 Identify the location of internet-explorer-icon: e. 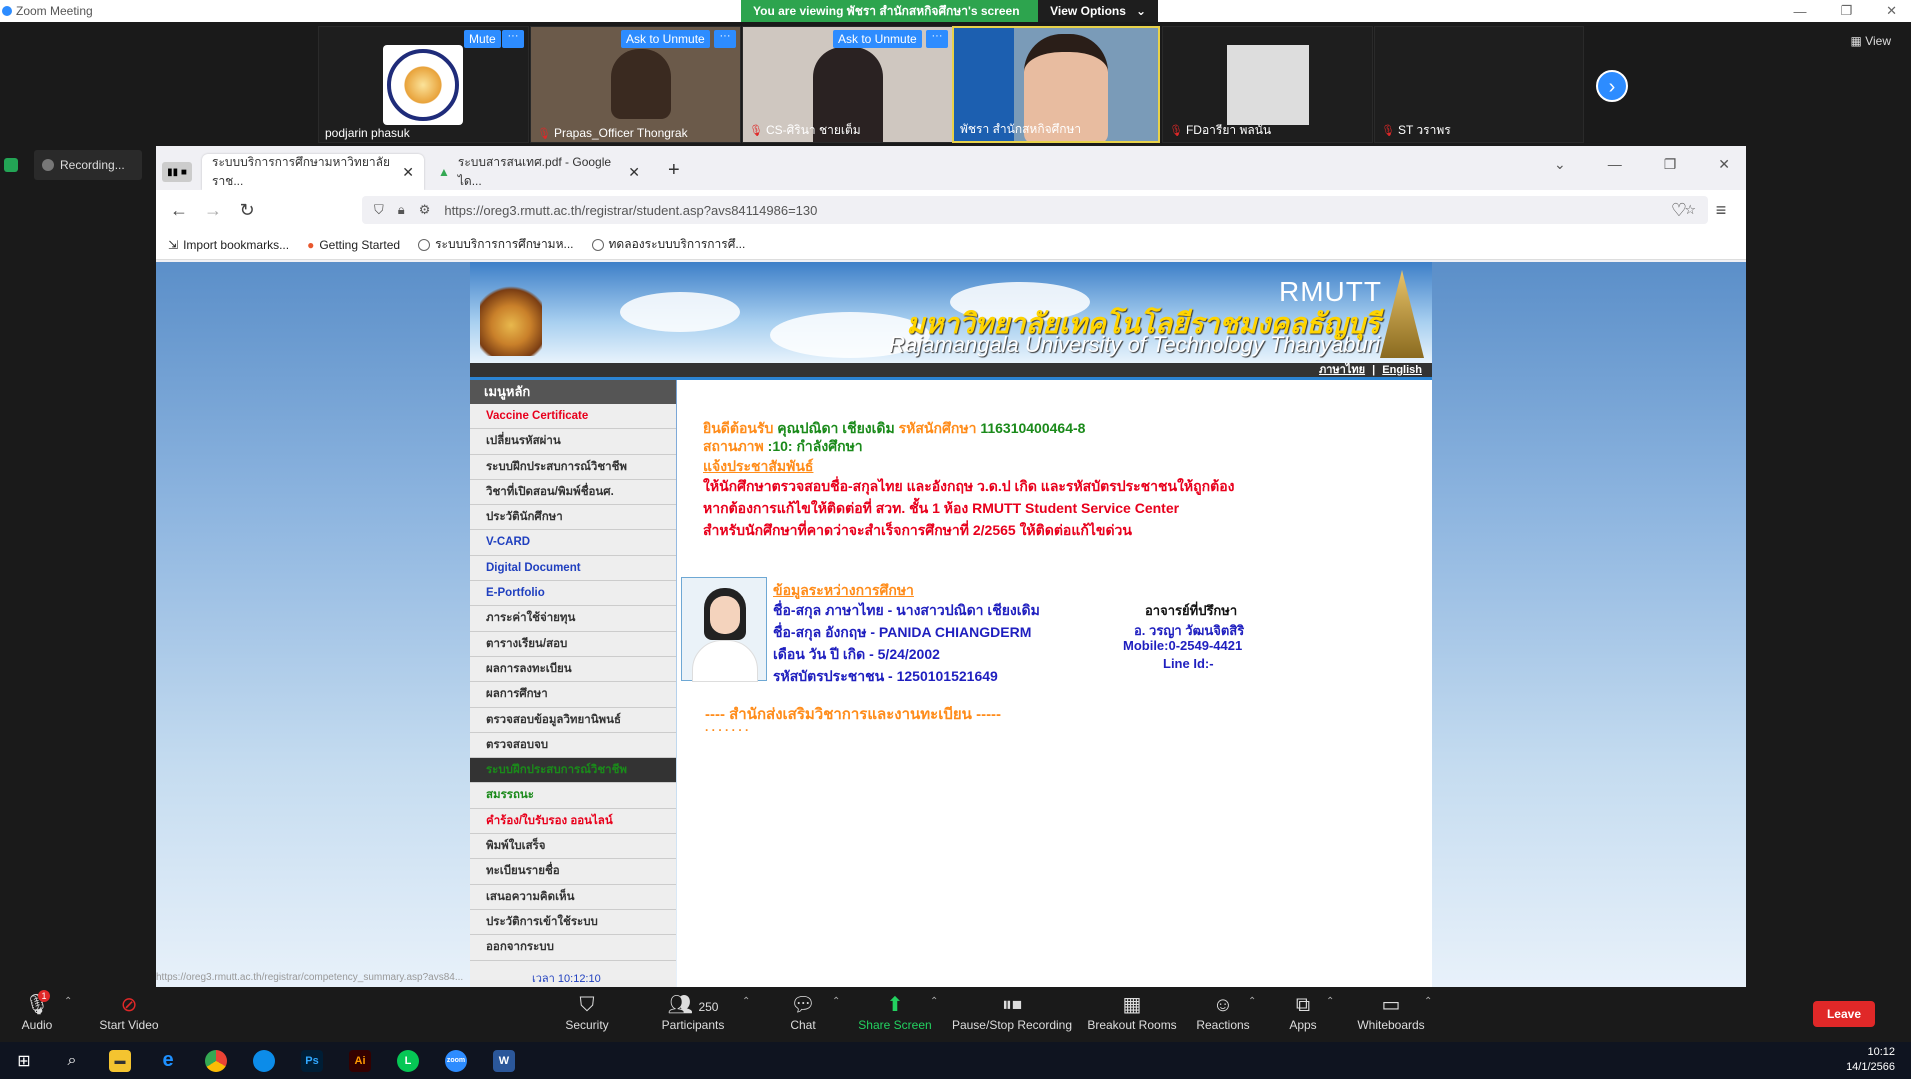
(168, 1060).